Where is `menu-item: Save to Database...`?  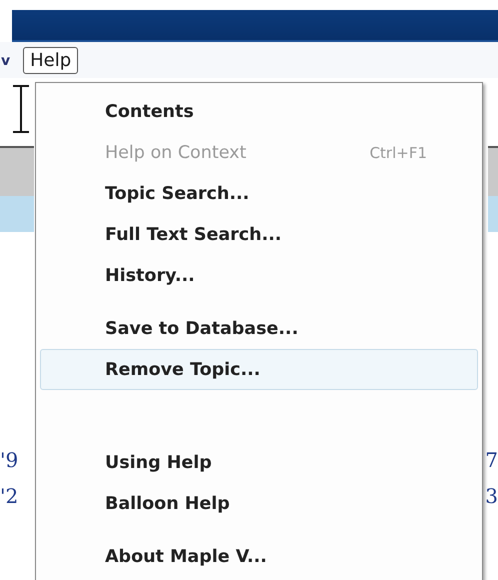 menu-item: Save to Database... is located at coordinates (259, 328).